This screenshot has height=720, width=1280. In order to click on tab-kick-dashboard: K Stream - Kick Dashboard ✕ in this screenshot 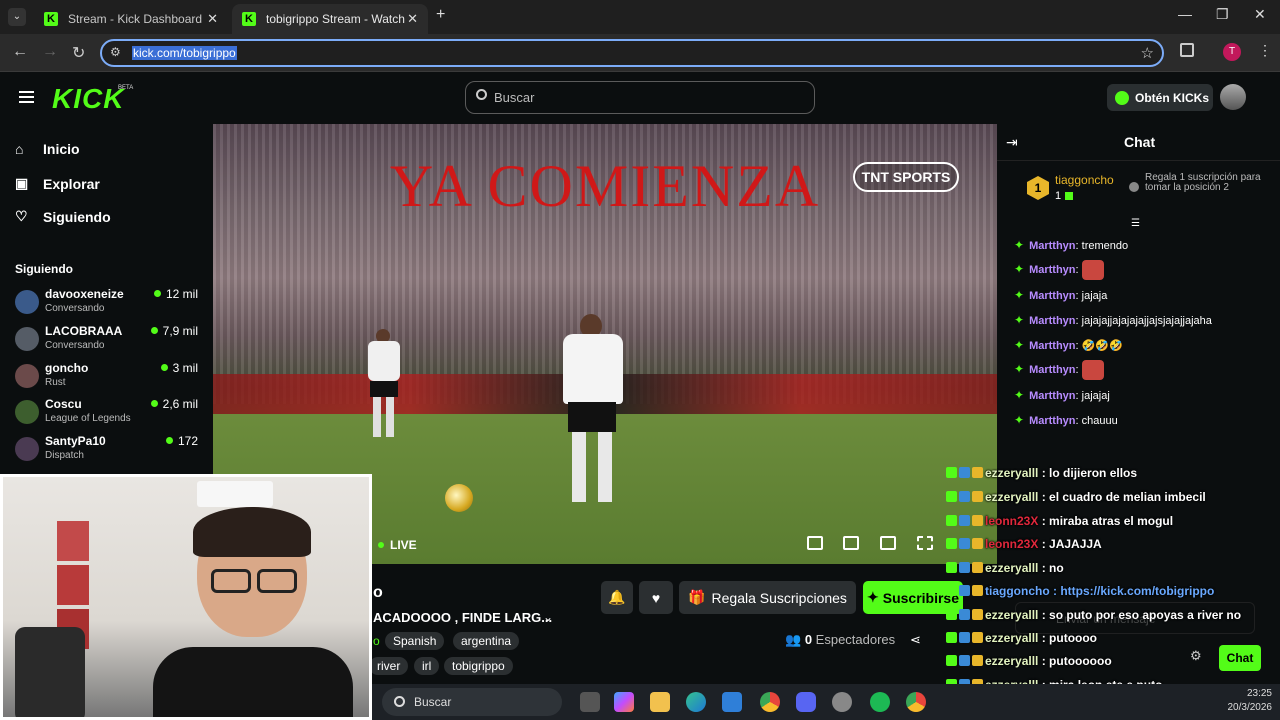, I will do `click(131, 19)`.